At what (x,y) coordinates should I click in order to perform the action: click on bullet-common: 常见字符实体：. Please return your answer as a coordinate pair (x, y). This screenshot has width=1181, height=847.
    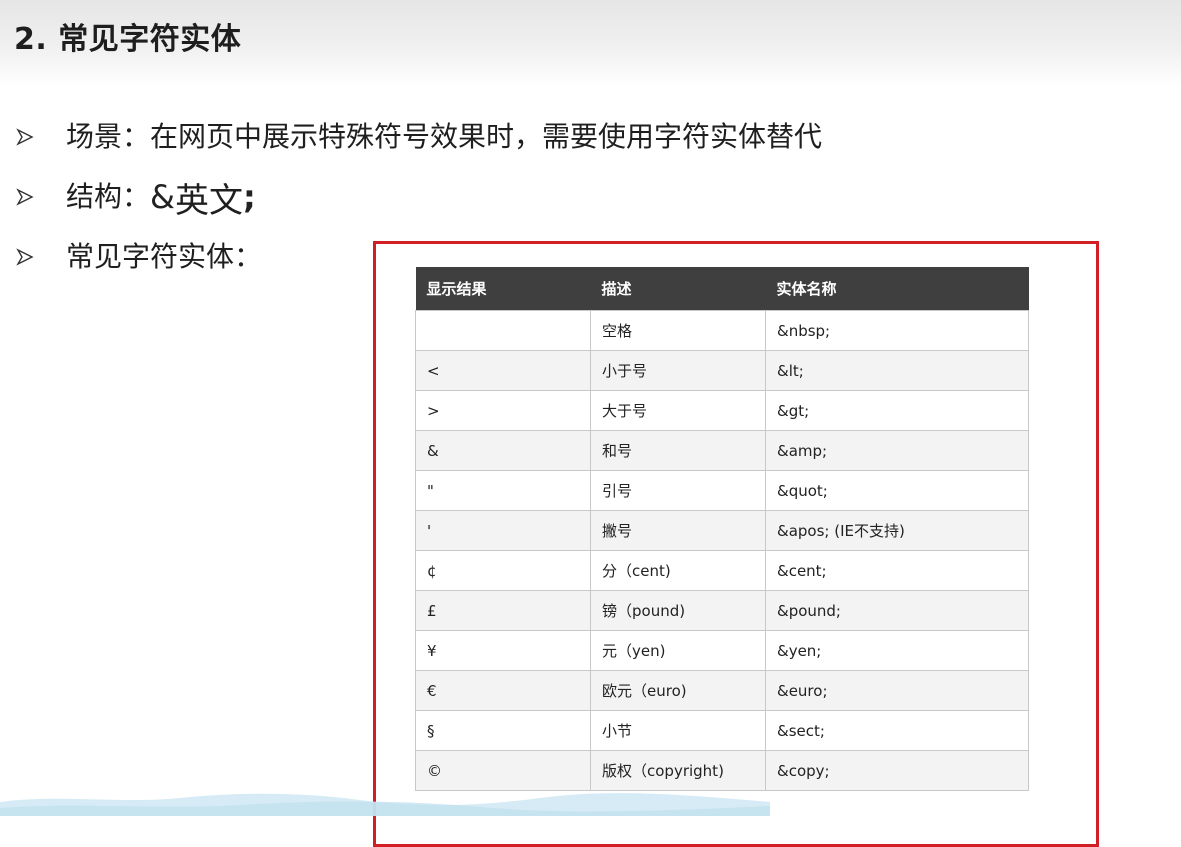
    Looking at the image, I should click on (139, 257).